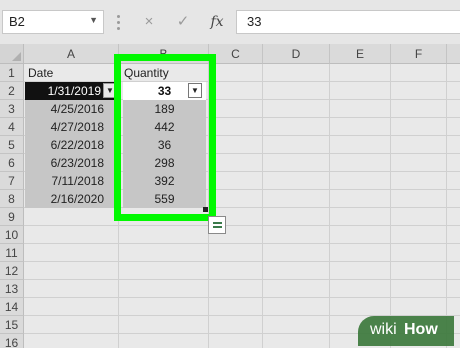 The height and width of the screenshot is (348, 460). What do you see at coordinates (12, 54) in the screenshot?
I see `select-all-button` at bounding box center [12, 54].